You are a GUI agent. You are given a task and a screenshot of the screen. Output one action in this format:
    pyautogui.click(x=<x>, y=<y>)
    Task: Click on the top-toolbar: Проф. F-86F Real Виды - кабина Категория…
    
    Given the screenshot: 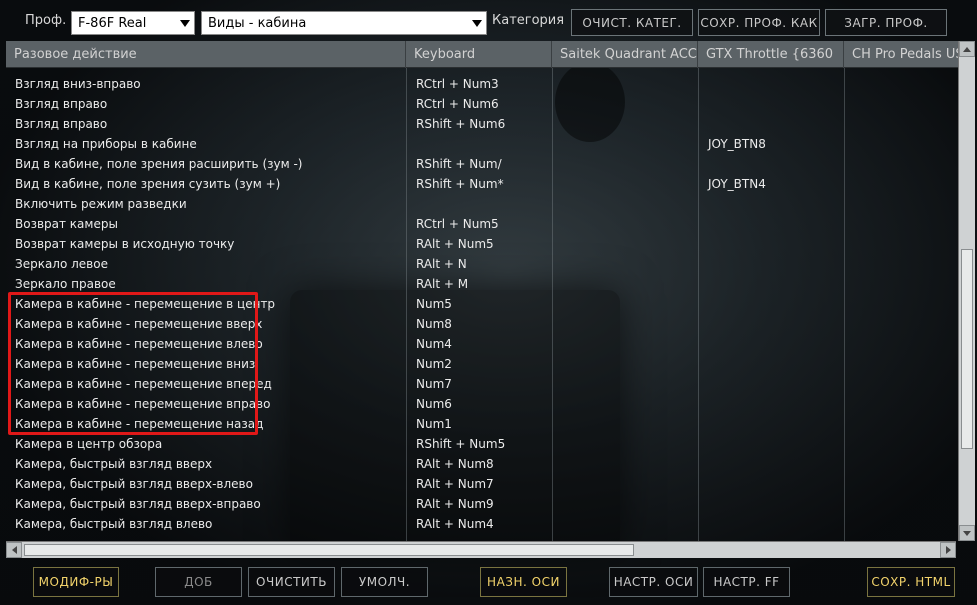 What is the action you would take?
    pyautogui.click(x=488, y=21)
    